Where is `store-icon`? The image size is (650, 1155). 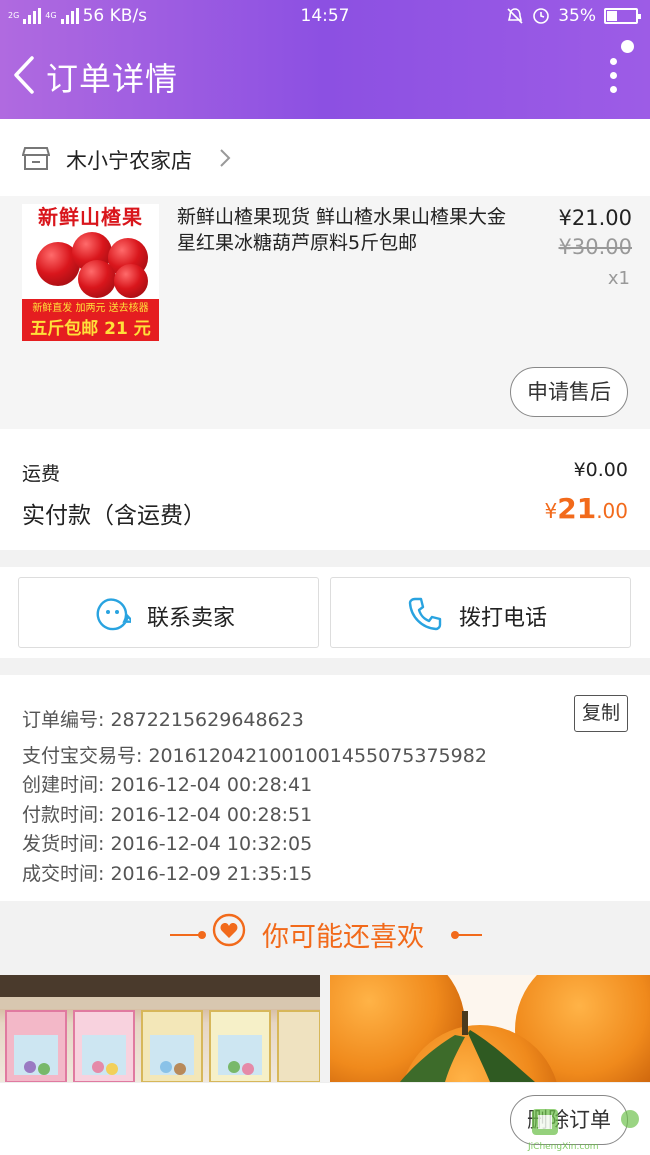 store-icon is located at coordinates (36, 158).